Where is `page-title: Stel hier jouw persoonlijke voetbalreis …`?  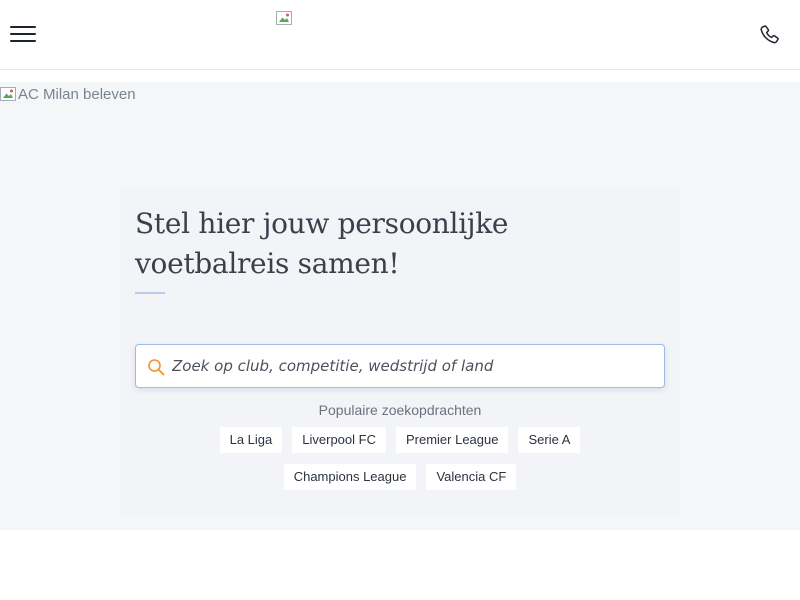 page-title: Stel hier jouw persoonlijke voetbalreis … is located at coordinates (322, 243).